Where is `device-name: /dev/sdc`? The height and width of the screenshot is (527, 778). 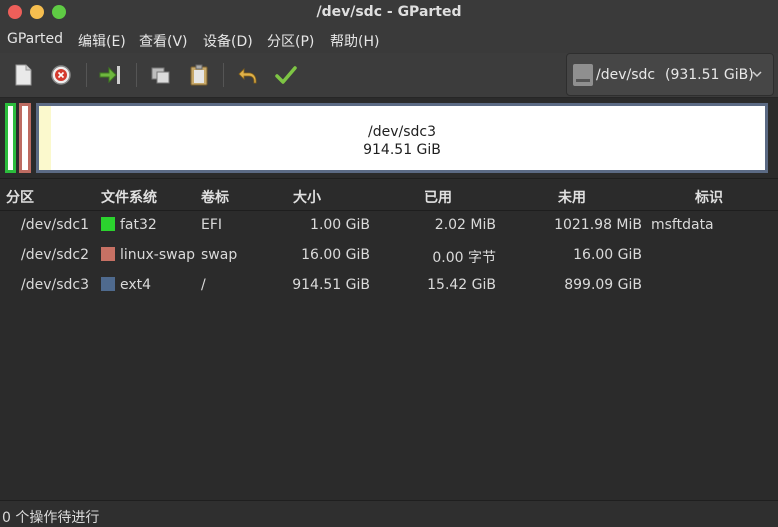 device-name: /dev/sdc is located at coordinates (626, 75).